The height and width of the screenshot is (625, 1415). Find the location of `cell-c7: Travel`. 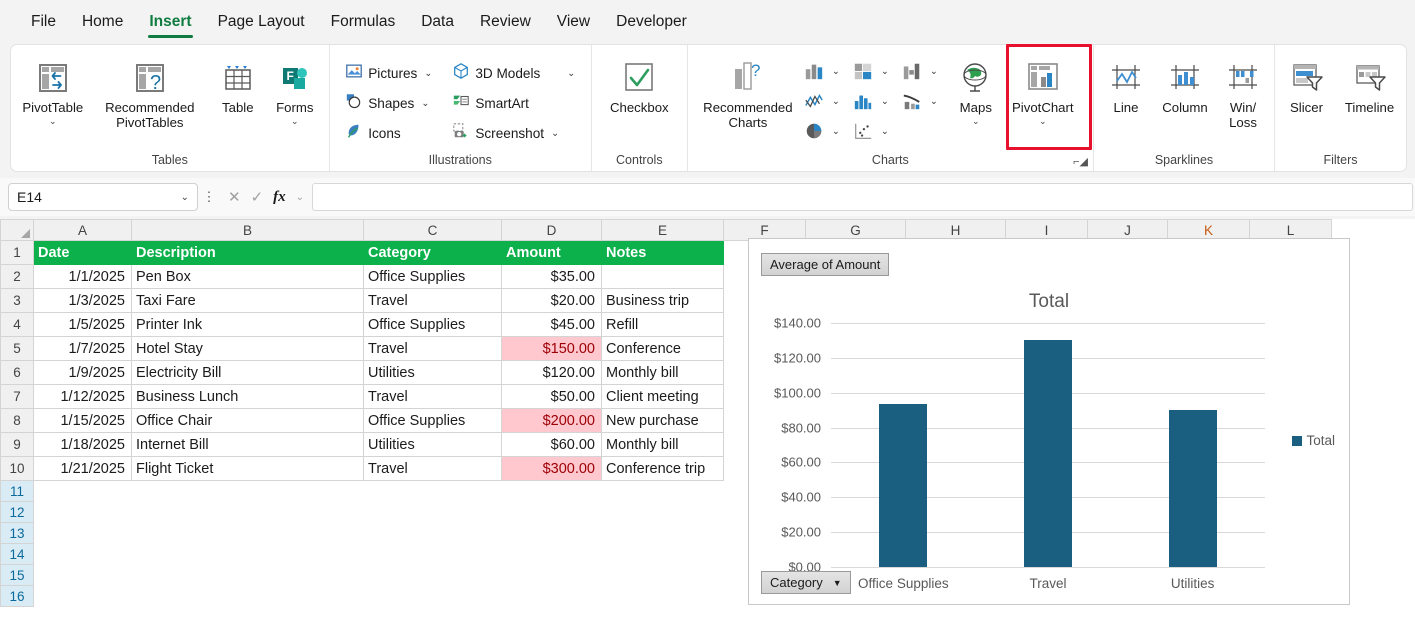

cell-c7: Travel is located at coordinates (432, 396).